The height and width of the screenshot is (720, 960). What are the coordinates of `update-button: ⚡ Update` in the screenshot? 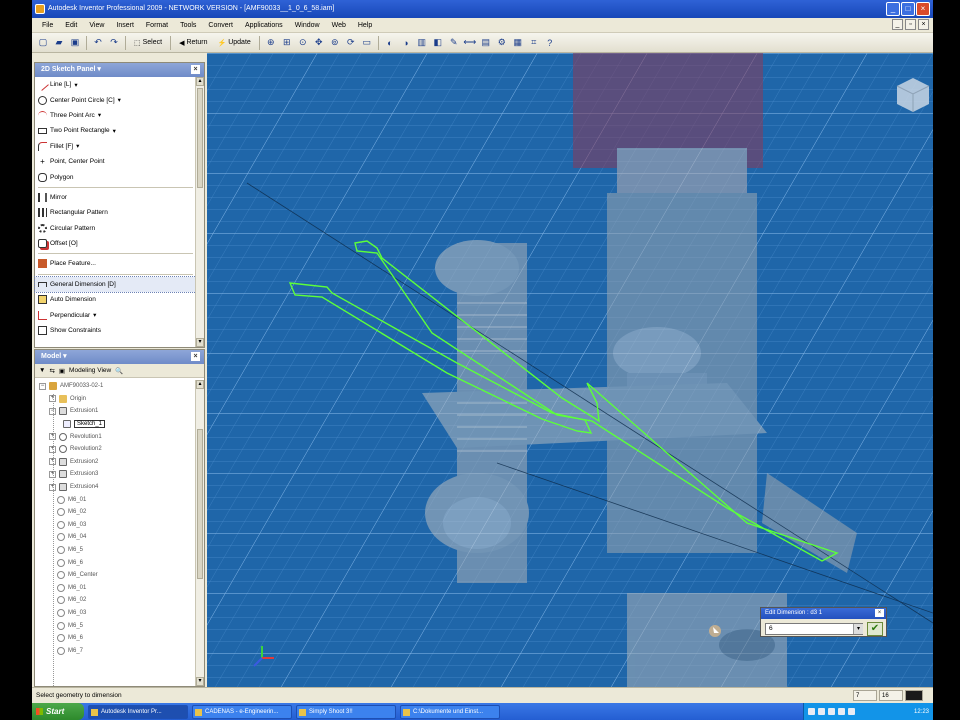 It's located at (234, 43).